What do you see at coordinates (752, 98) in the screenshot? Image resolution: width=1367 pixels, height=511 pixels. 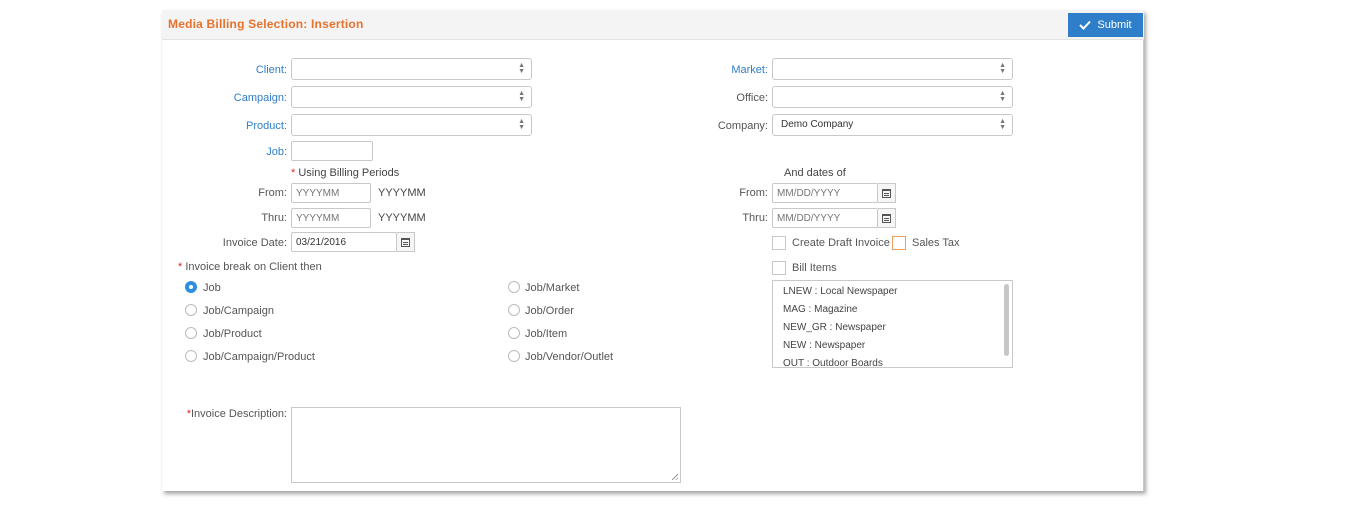 I see `office-label: Office:` at bounding box center [752, 98].